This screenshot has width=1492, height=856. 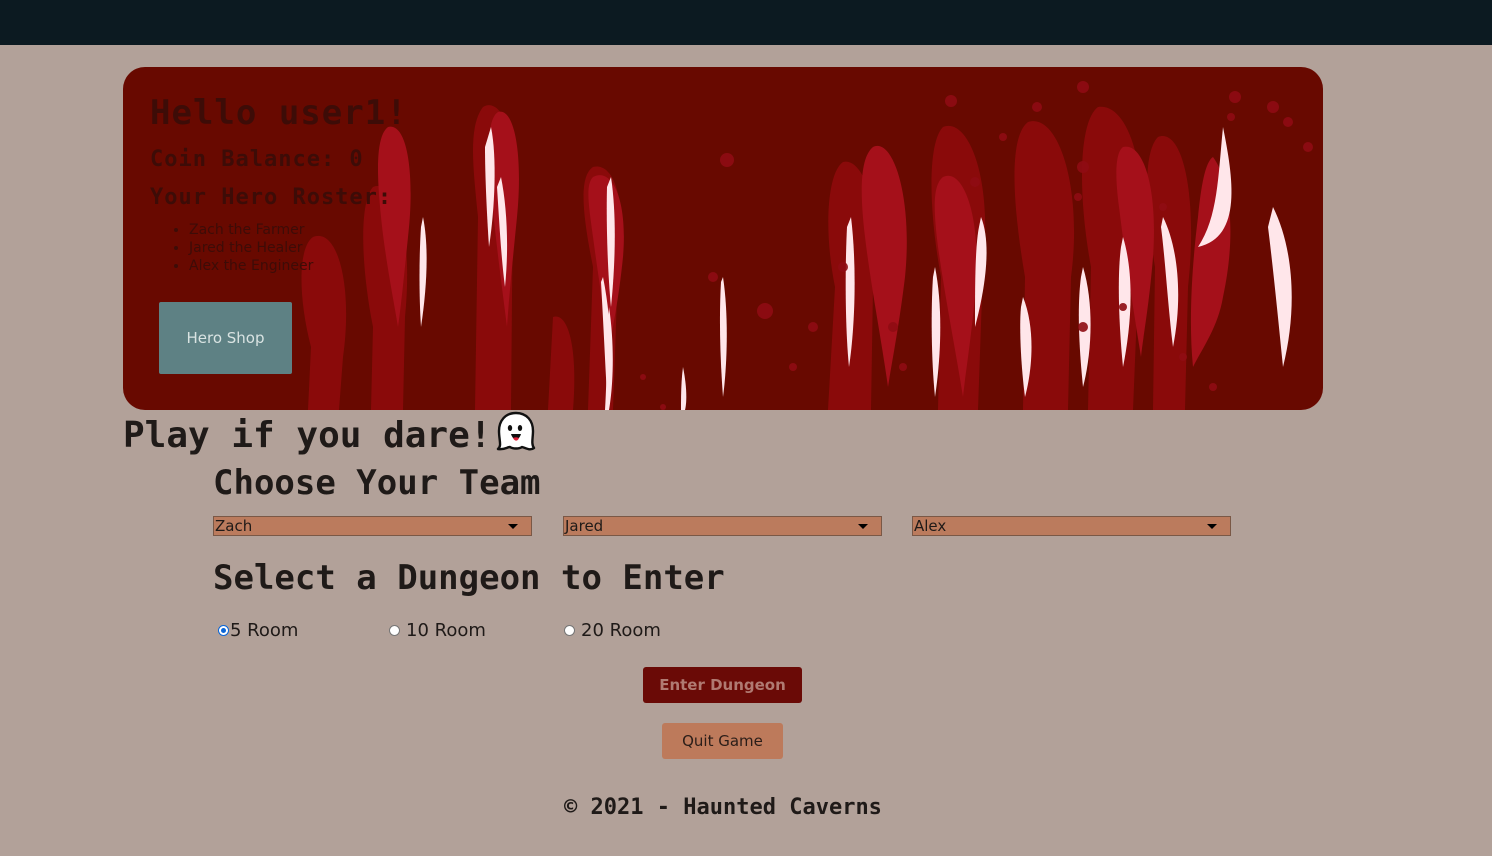 I want to click on list-item: Jared the Healer, so click(x=251, y=248).